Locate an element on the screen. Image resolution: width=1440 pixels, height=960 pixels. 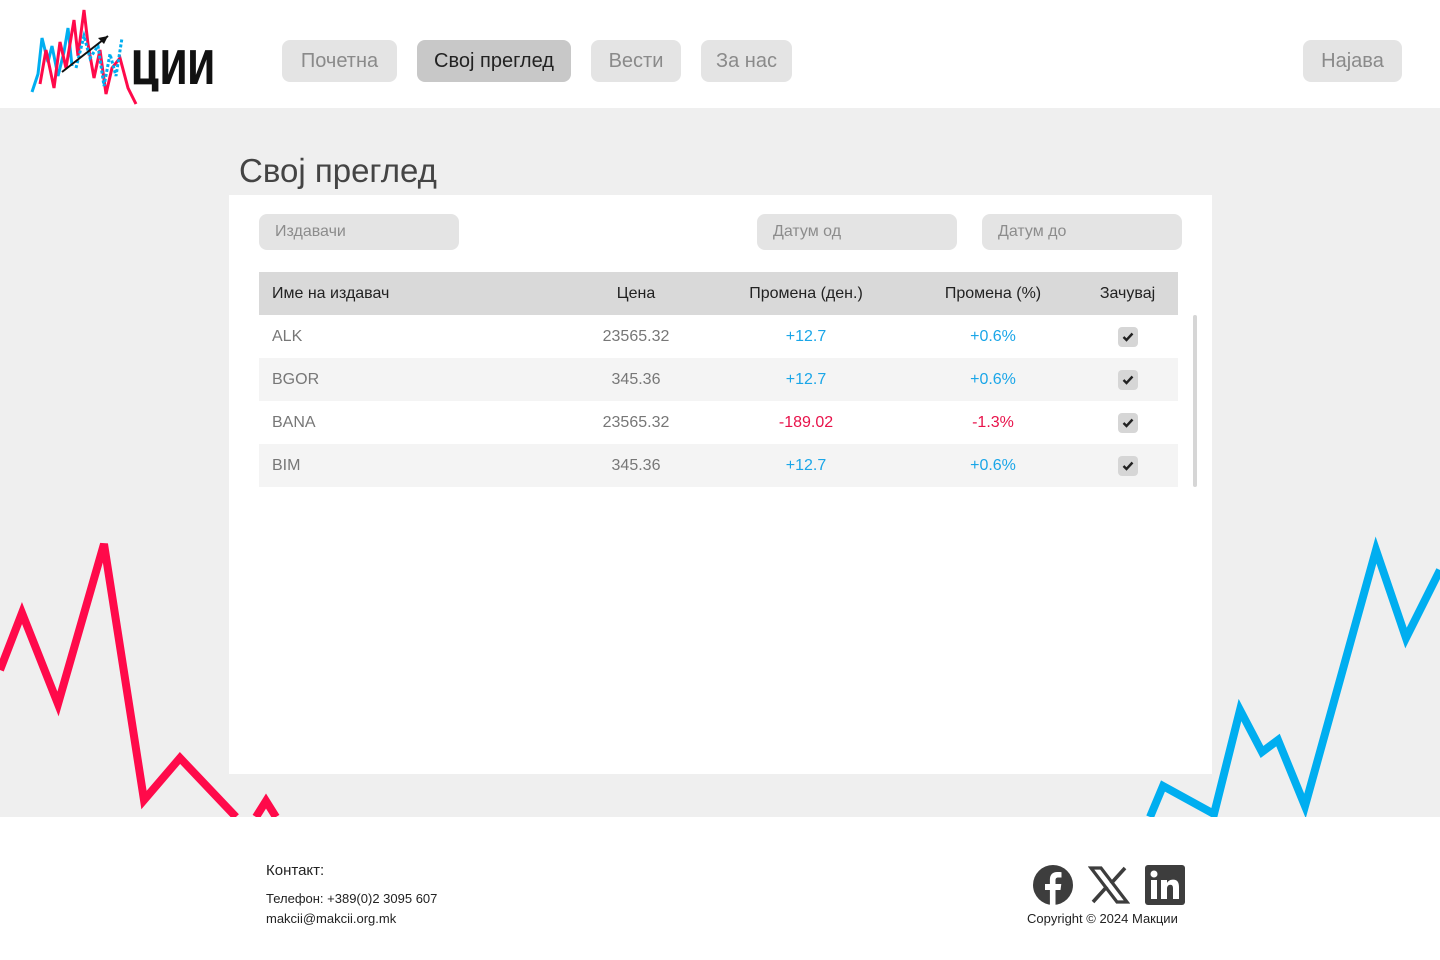
nav-about: За нас is located at coordinates (746, 61).